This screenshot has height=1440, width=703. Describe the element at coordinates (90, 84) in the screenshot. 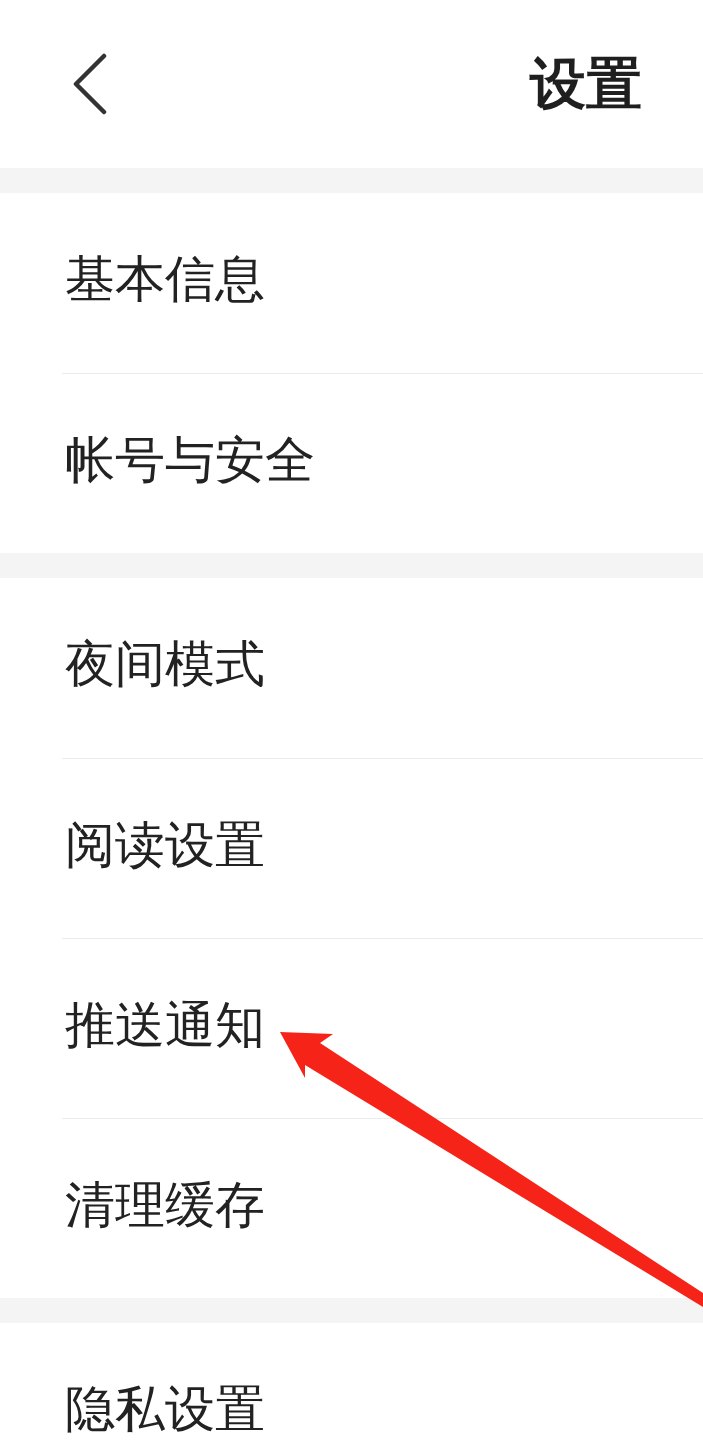

I see `back-icon` at that location.